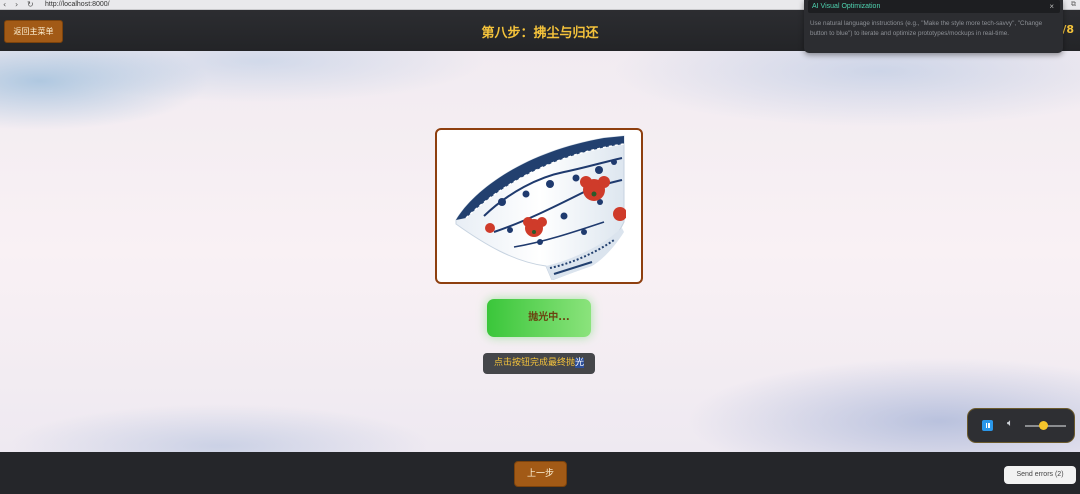 The height and width of the screenshot is (494, 1080). I want to click on bottom-bar: 上一步 Send errors (2), so click(540, 473).